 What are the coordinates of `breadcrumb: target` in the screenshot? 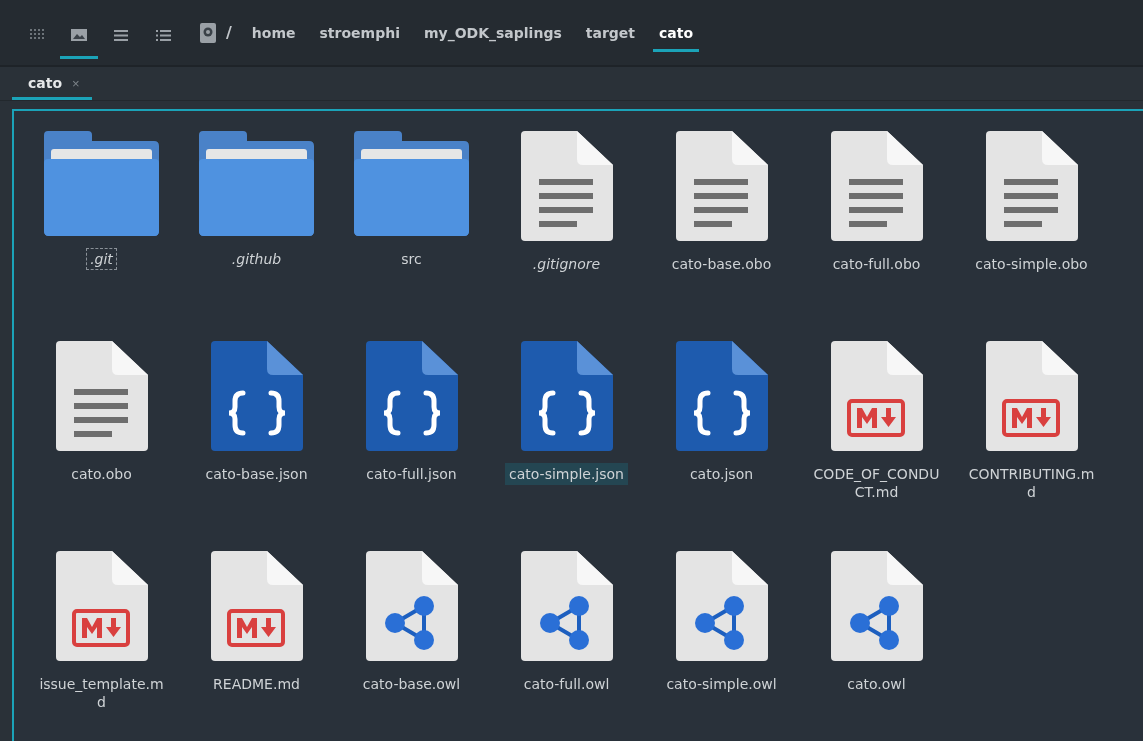 It's located at (610, 38).